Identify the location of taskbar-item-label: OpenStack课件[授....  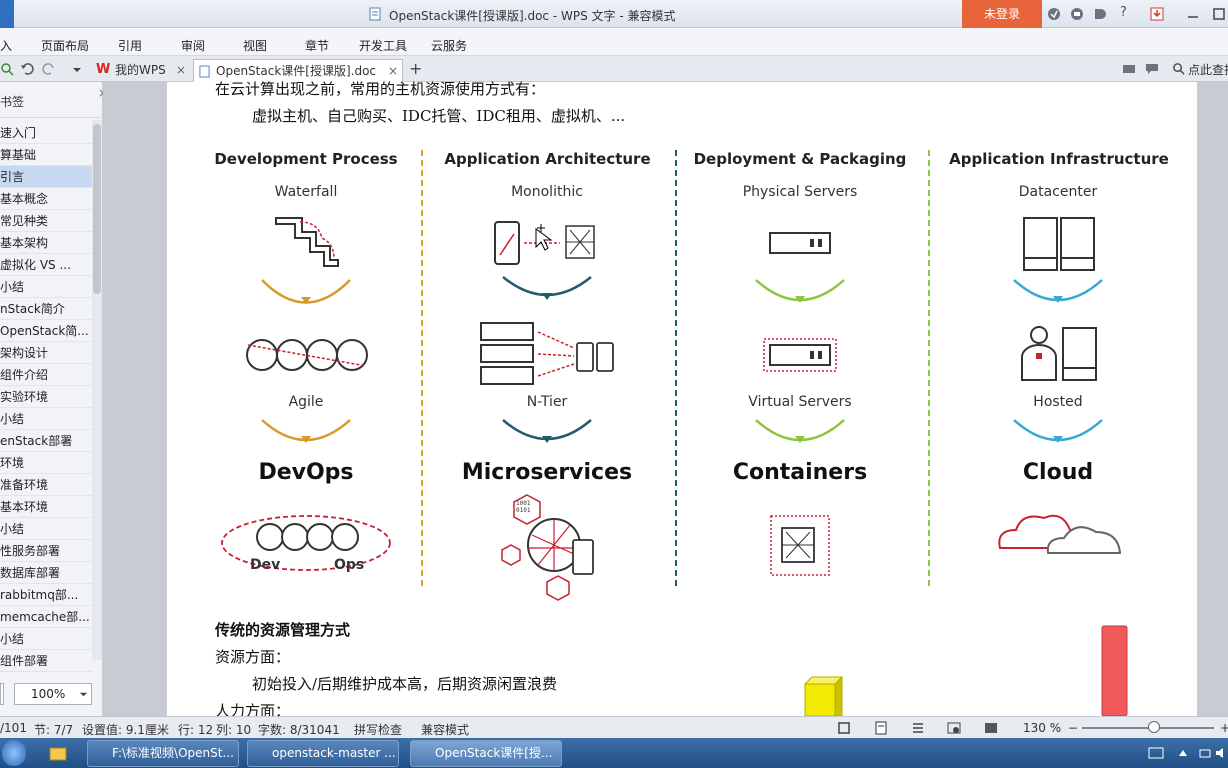
(494, 753).